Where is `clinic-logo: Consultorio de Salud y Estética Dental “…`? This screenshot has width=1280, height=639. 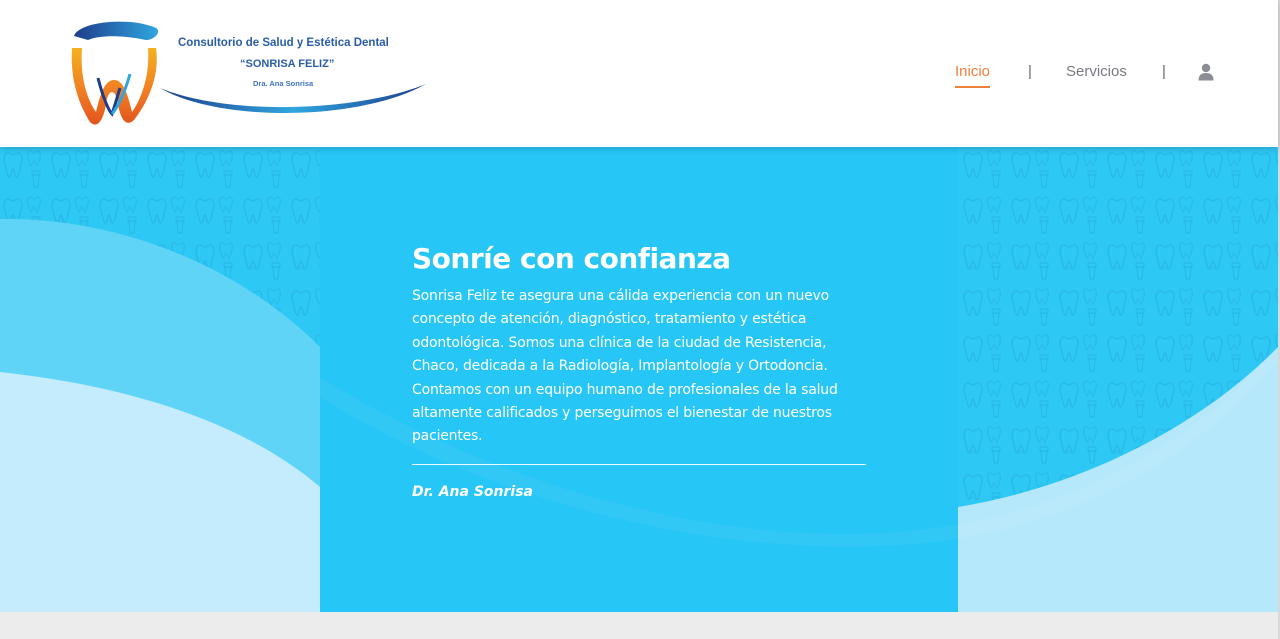
clinic-logo: Consultorio de Salud y Estética Dental “… is located at coordinates (248, 74).